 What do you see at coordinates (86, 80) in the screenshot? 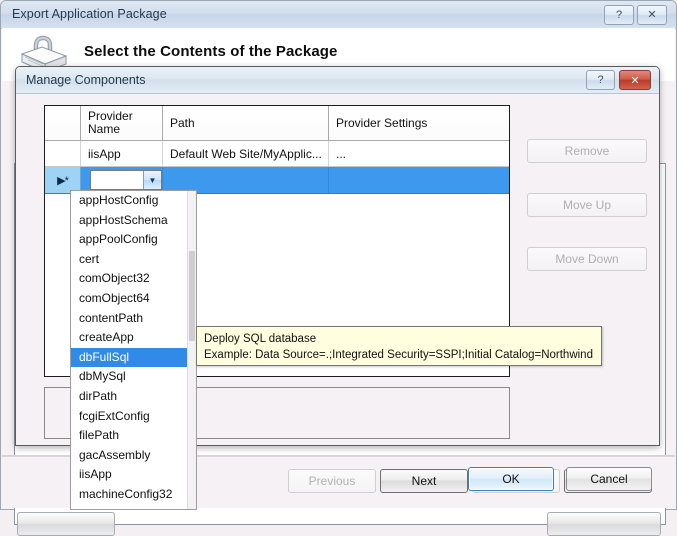
I see `modal-title: Manage Components` at bounding box center [86, 80].